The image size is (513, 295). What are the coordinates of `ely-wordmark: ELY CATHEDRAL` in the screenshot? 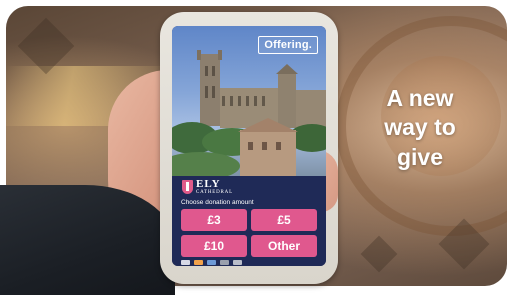 It's located at (214, 187).